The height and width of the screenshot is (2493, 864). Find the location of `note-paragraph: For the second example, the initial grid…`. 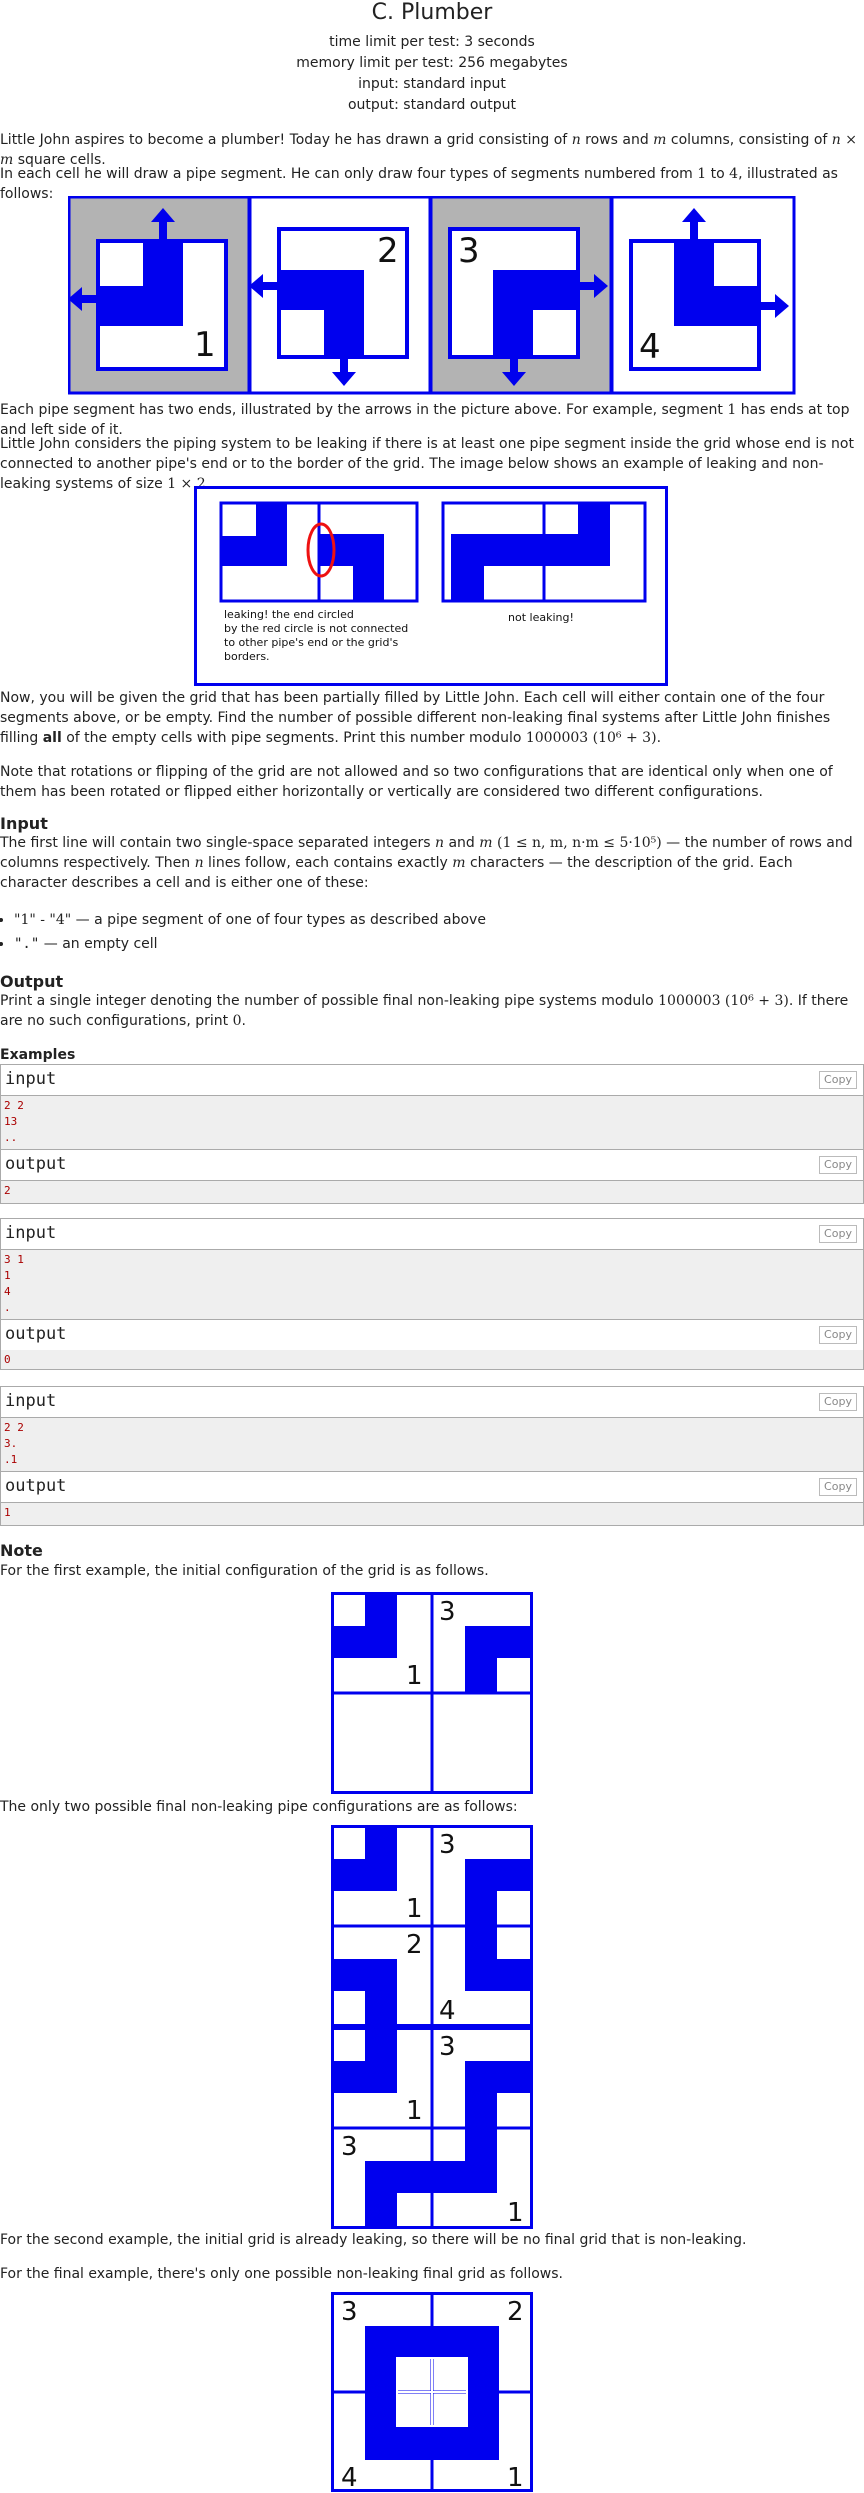

note-paragraph: For the second example, the initial grid… is located at coordinates (373, 2240).